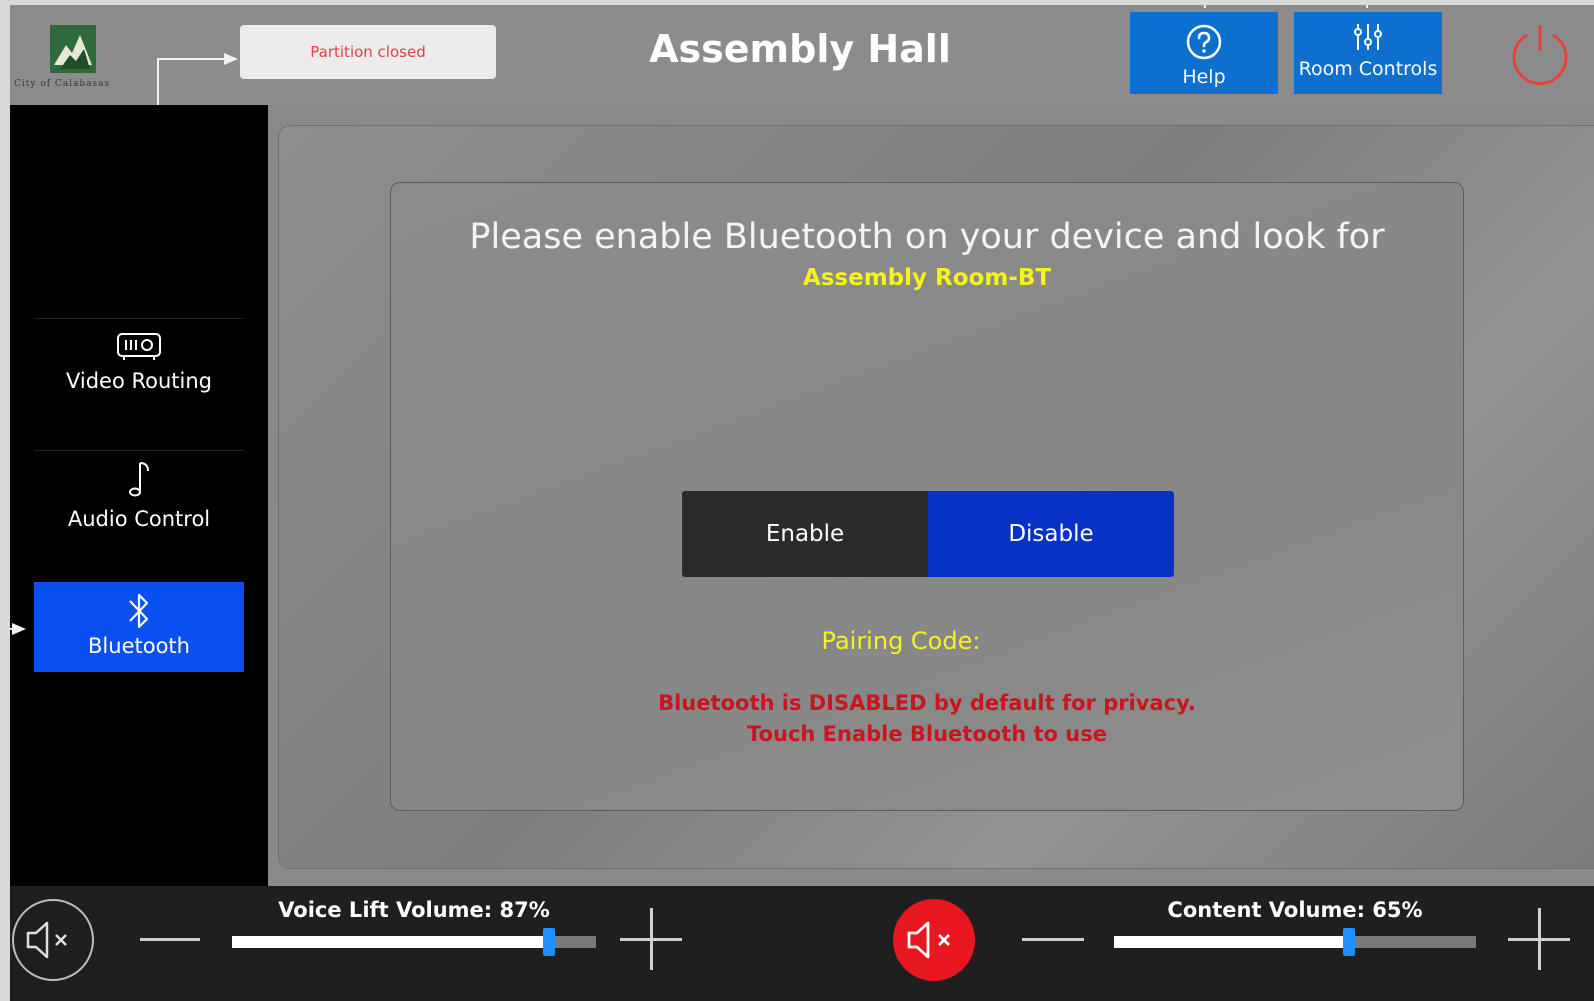 This screenshot has height=1001, width=1594. What do you see at coordinates (1349, 942) in the screenshot?
I see `content-volume-knob` at bounding box center [1349, 942].